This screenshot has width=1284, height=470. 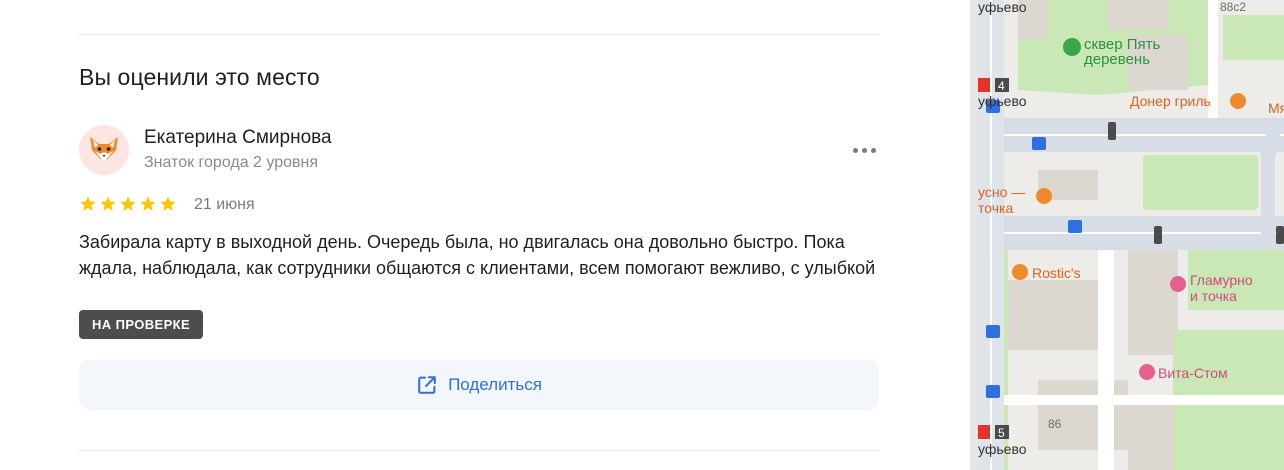 I want to click on more-dots-icon, so click(x=855, y=150).